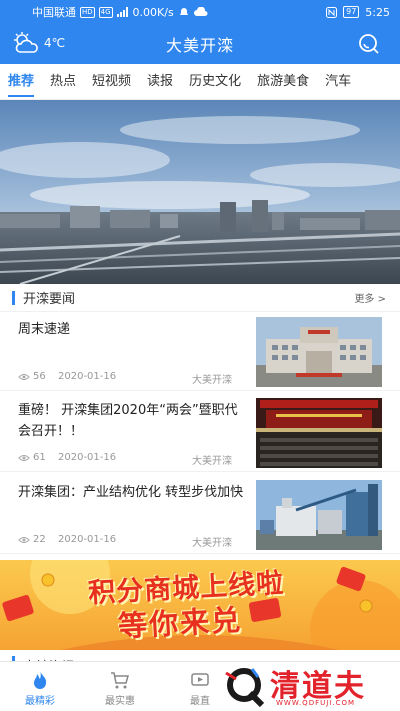 Image resolution: width=400 pixels, height=711 pixels. Describe the element at coordinates (32, 457) in the screenshot. I see `view-count: 61` at that location.